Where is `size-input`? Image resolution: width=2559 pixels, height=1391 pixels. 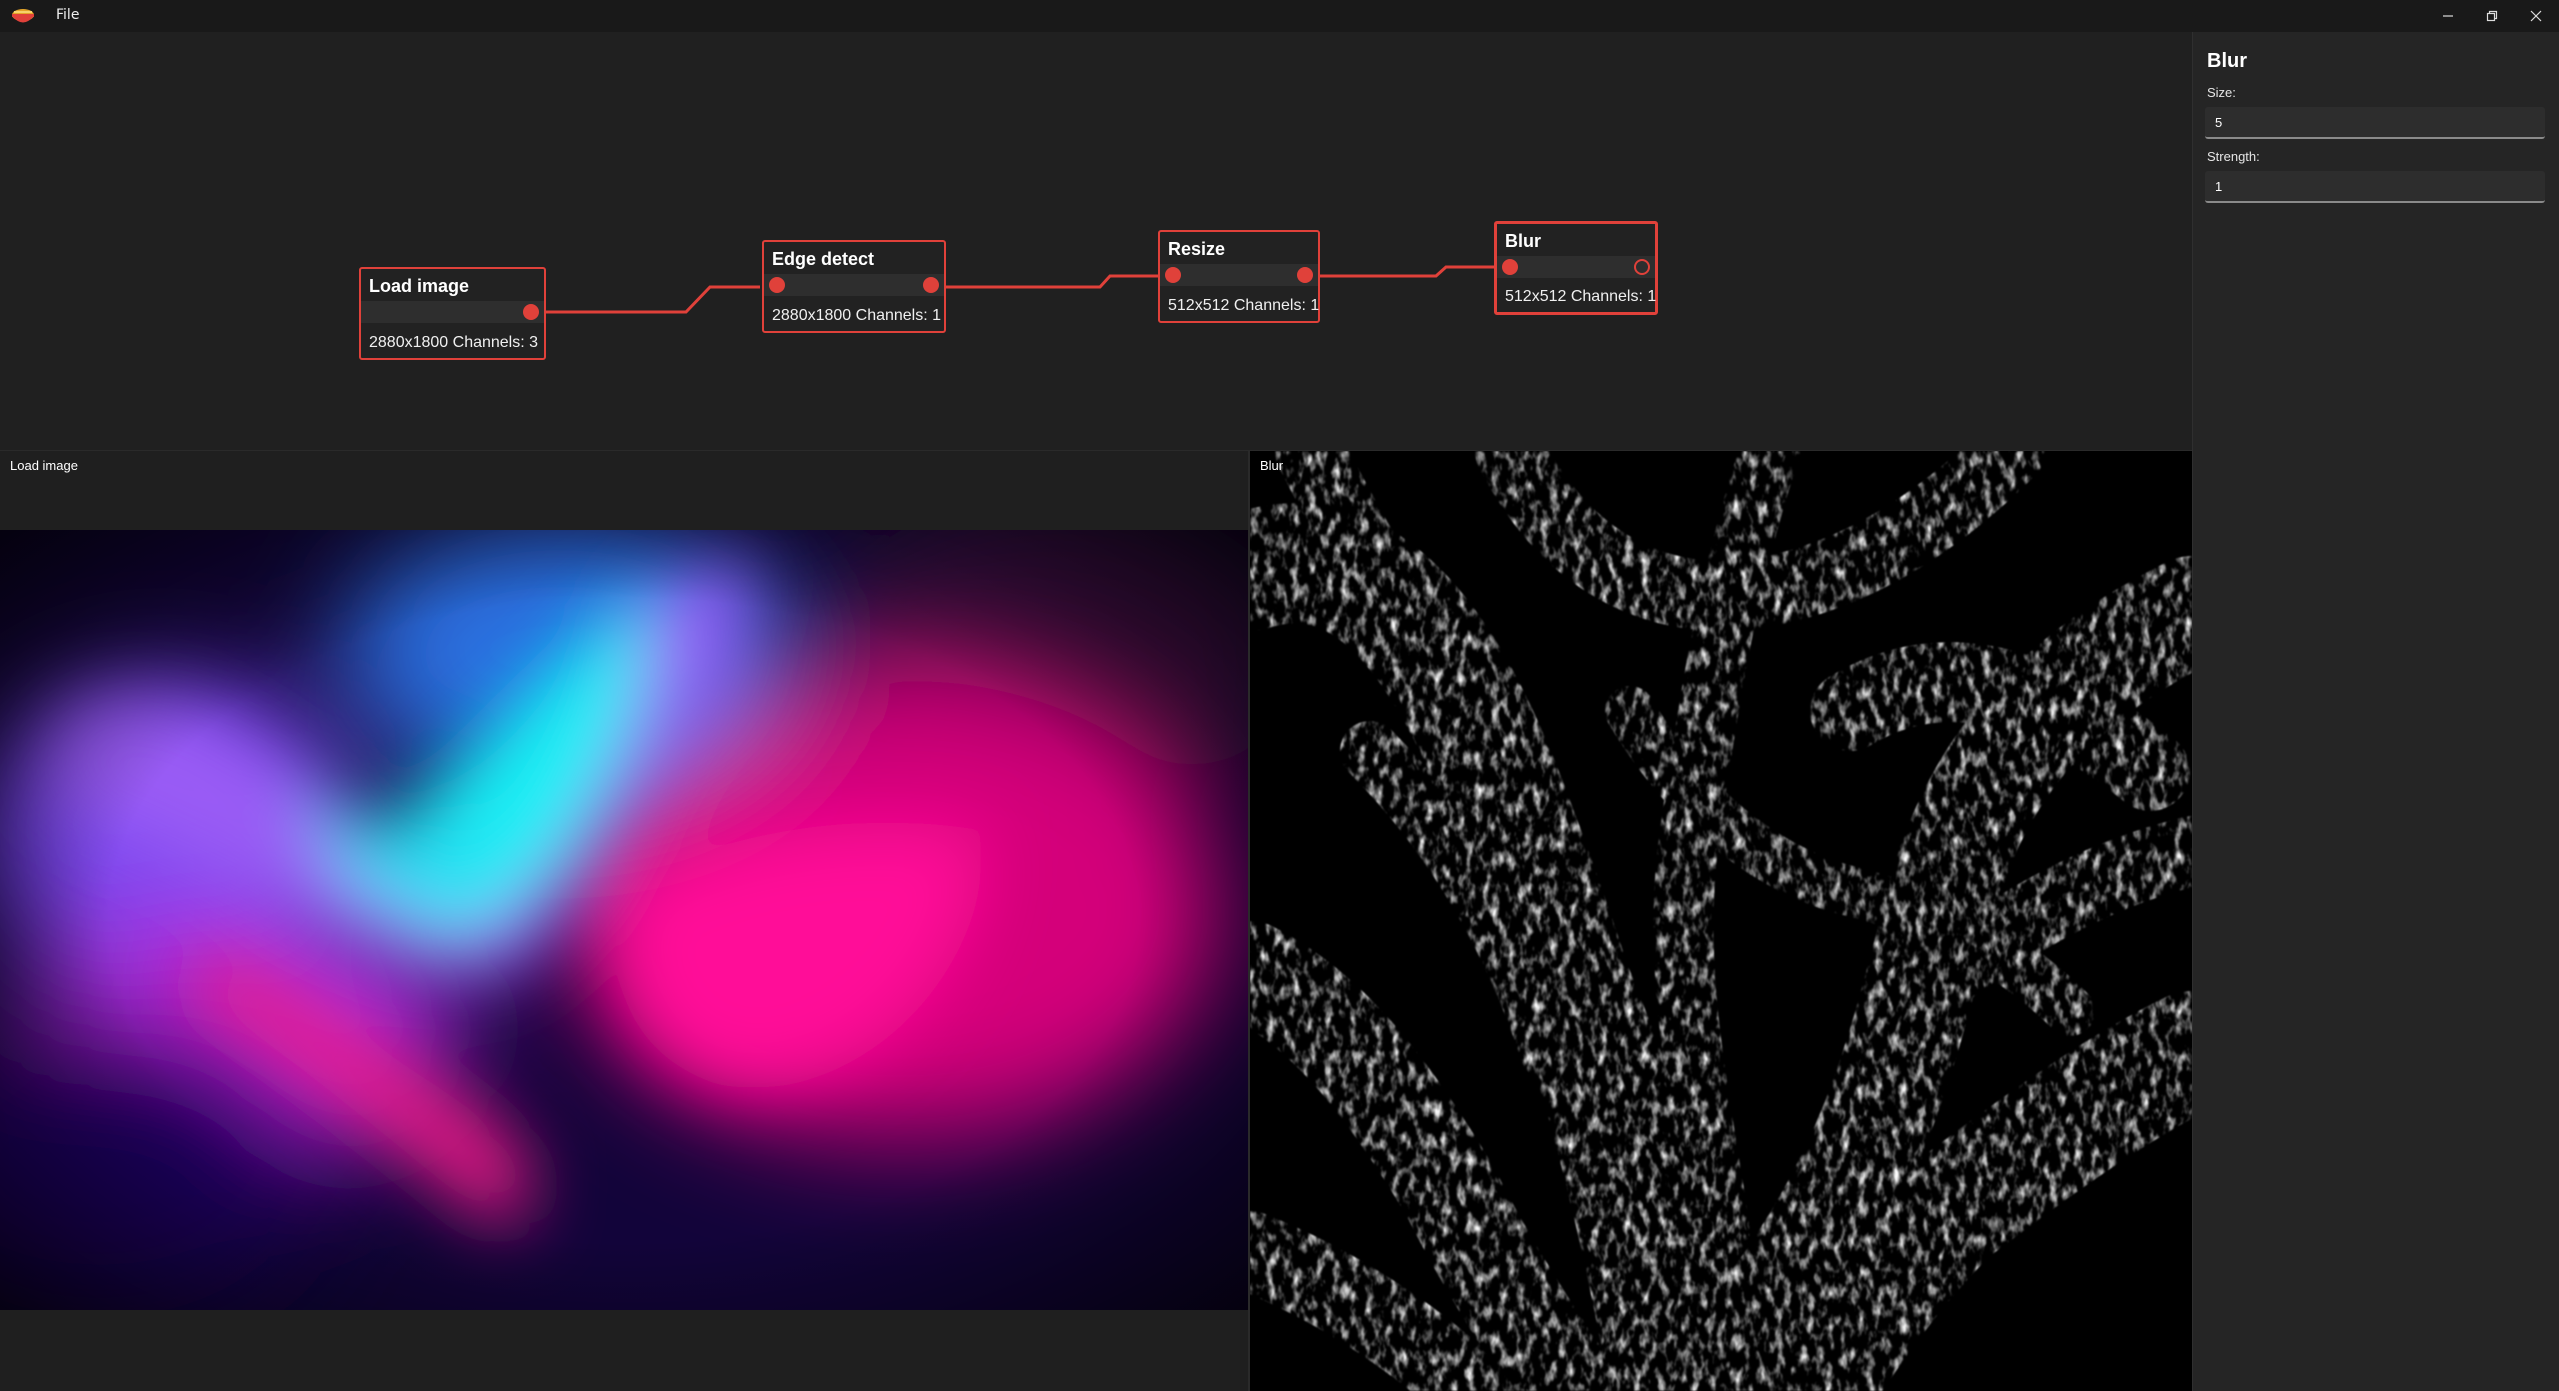 size-input is located at coordinates (2375, 123).